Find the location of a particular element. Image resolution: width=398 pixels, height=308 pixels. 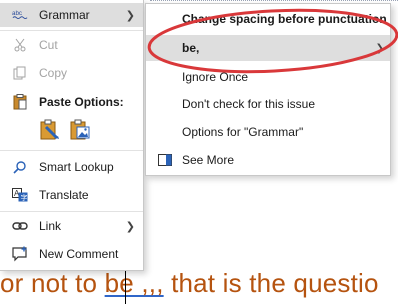

menu-item-label: New Comment is located at coordinates (79, 254).